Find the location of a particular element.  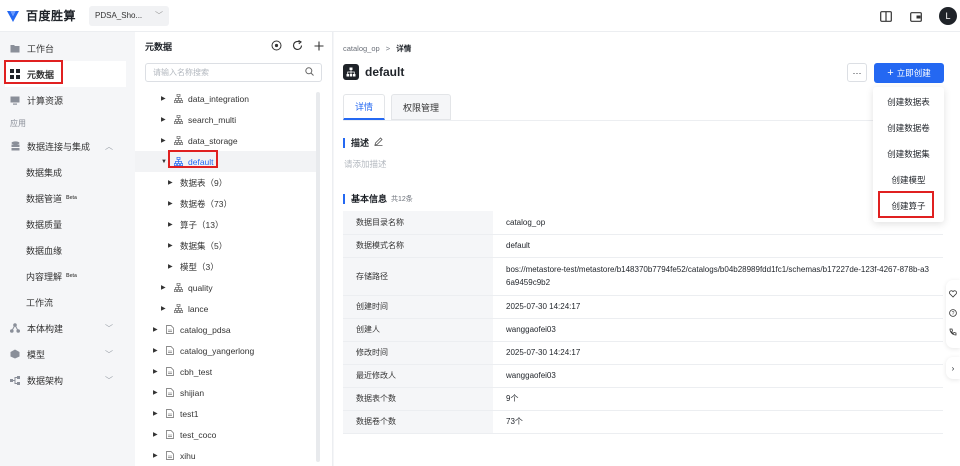

caret-down-icon: ▼ is located at coordinates (165, 162).